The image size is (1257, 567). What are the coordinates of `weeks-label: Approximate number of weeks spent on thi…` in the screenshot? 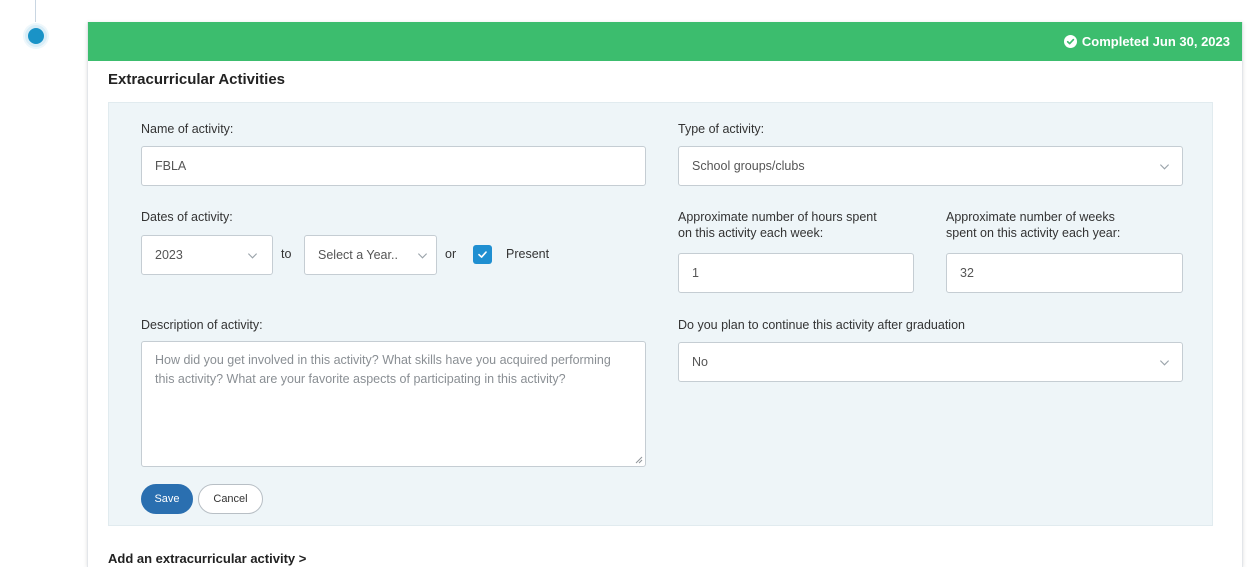 It's located at (1033, 225).